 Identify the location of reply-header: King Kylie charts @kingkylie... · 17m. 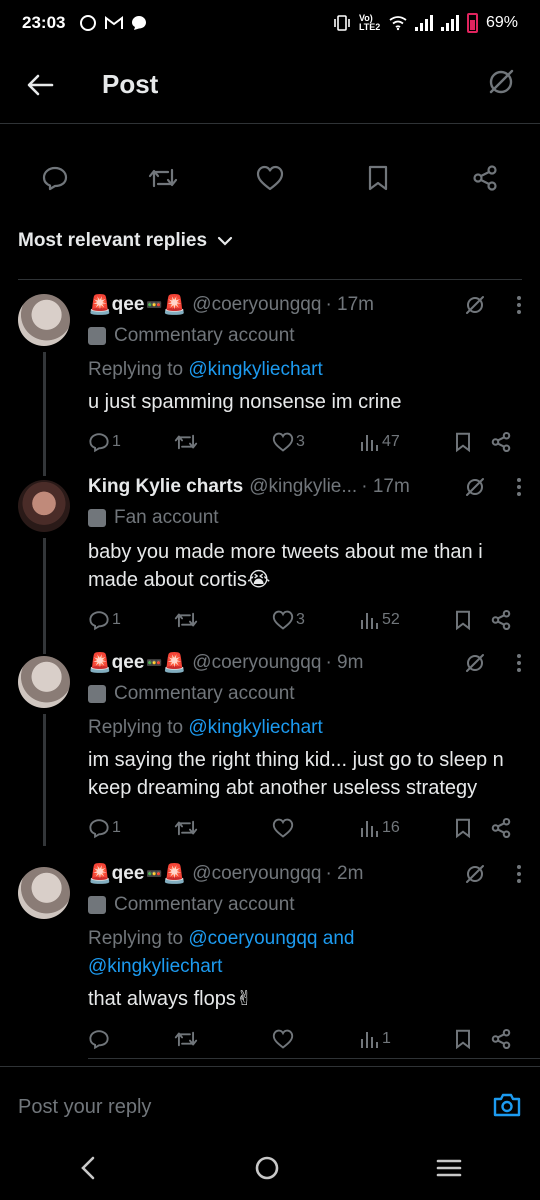
(305, 487).